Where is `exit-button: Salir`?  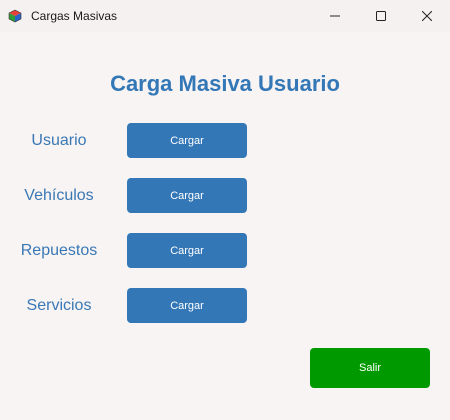 exit-button: Salir is located at coordinates (370, 368).